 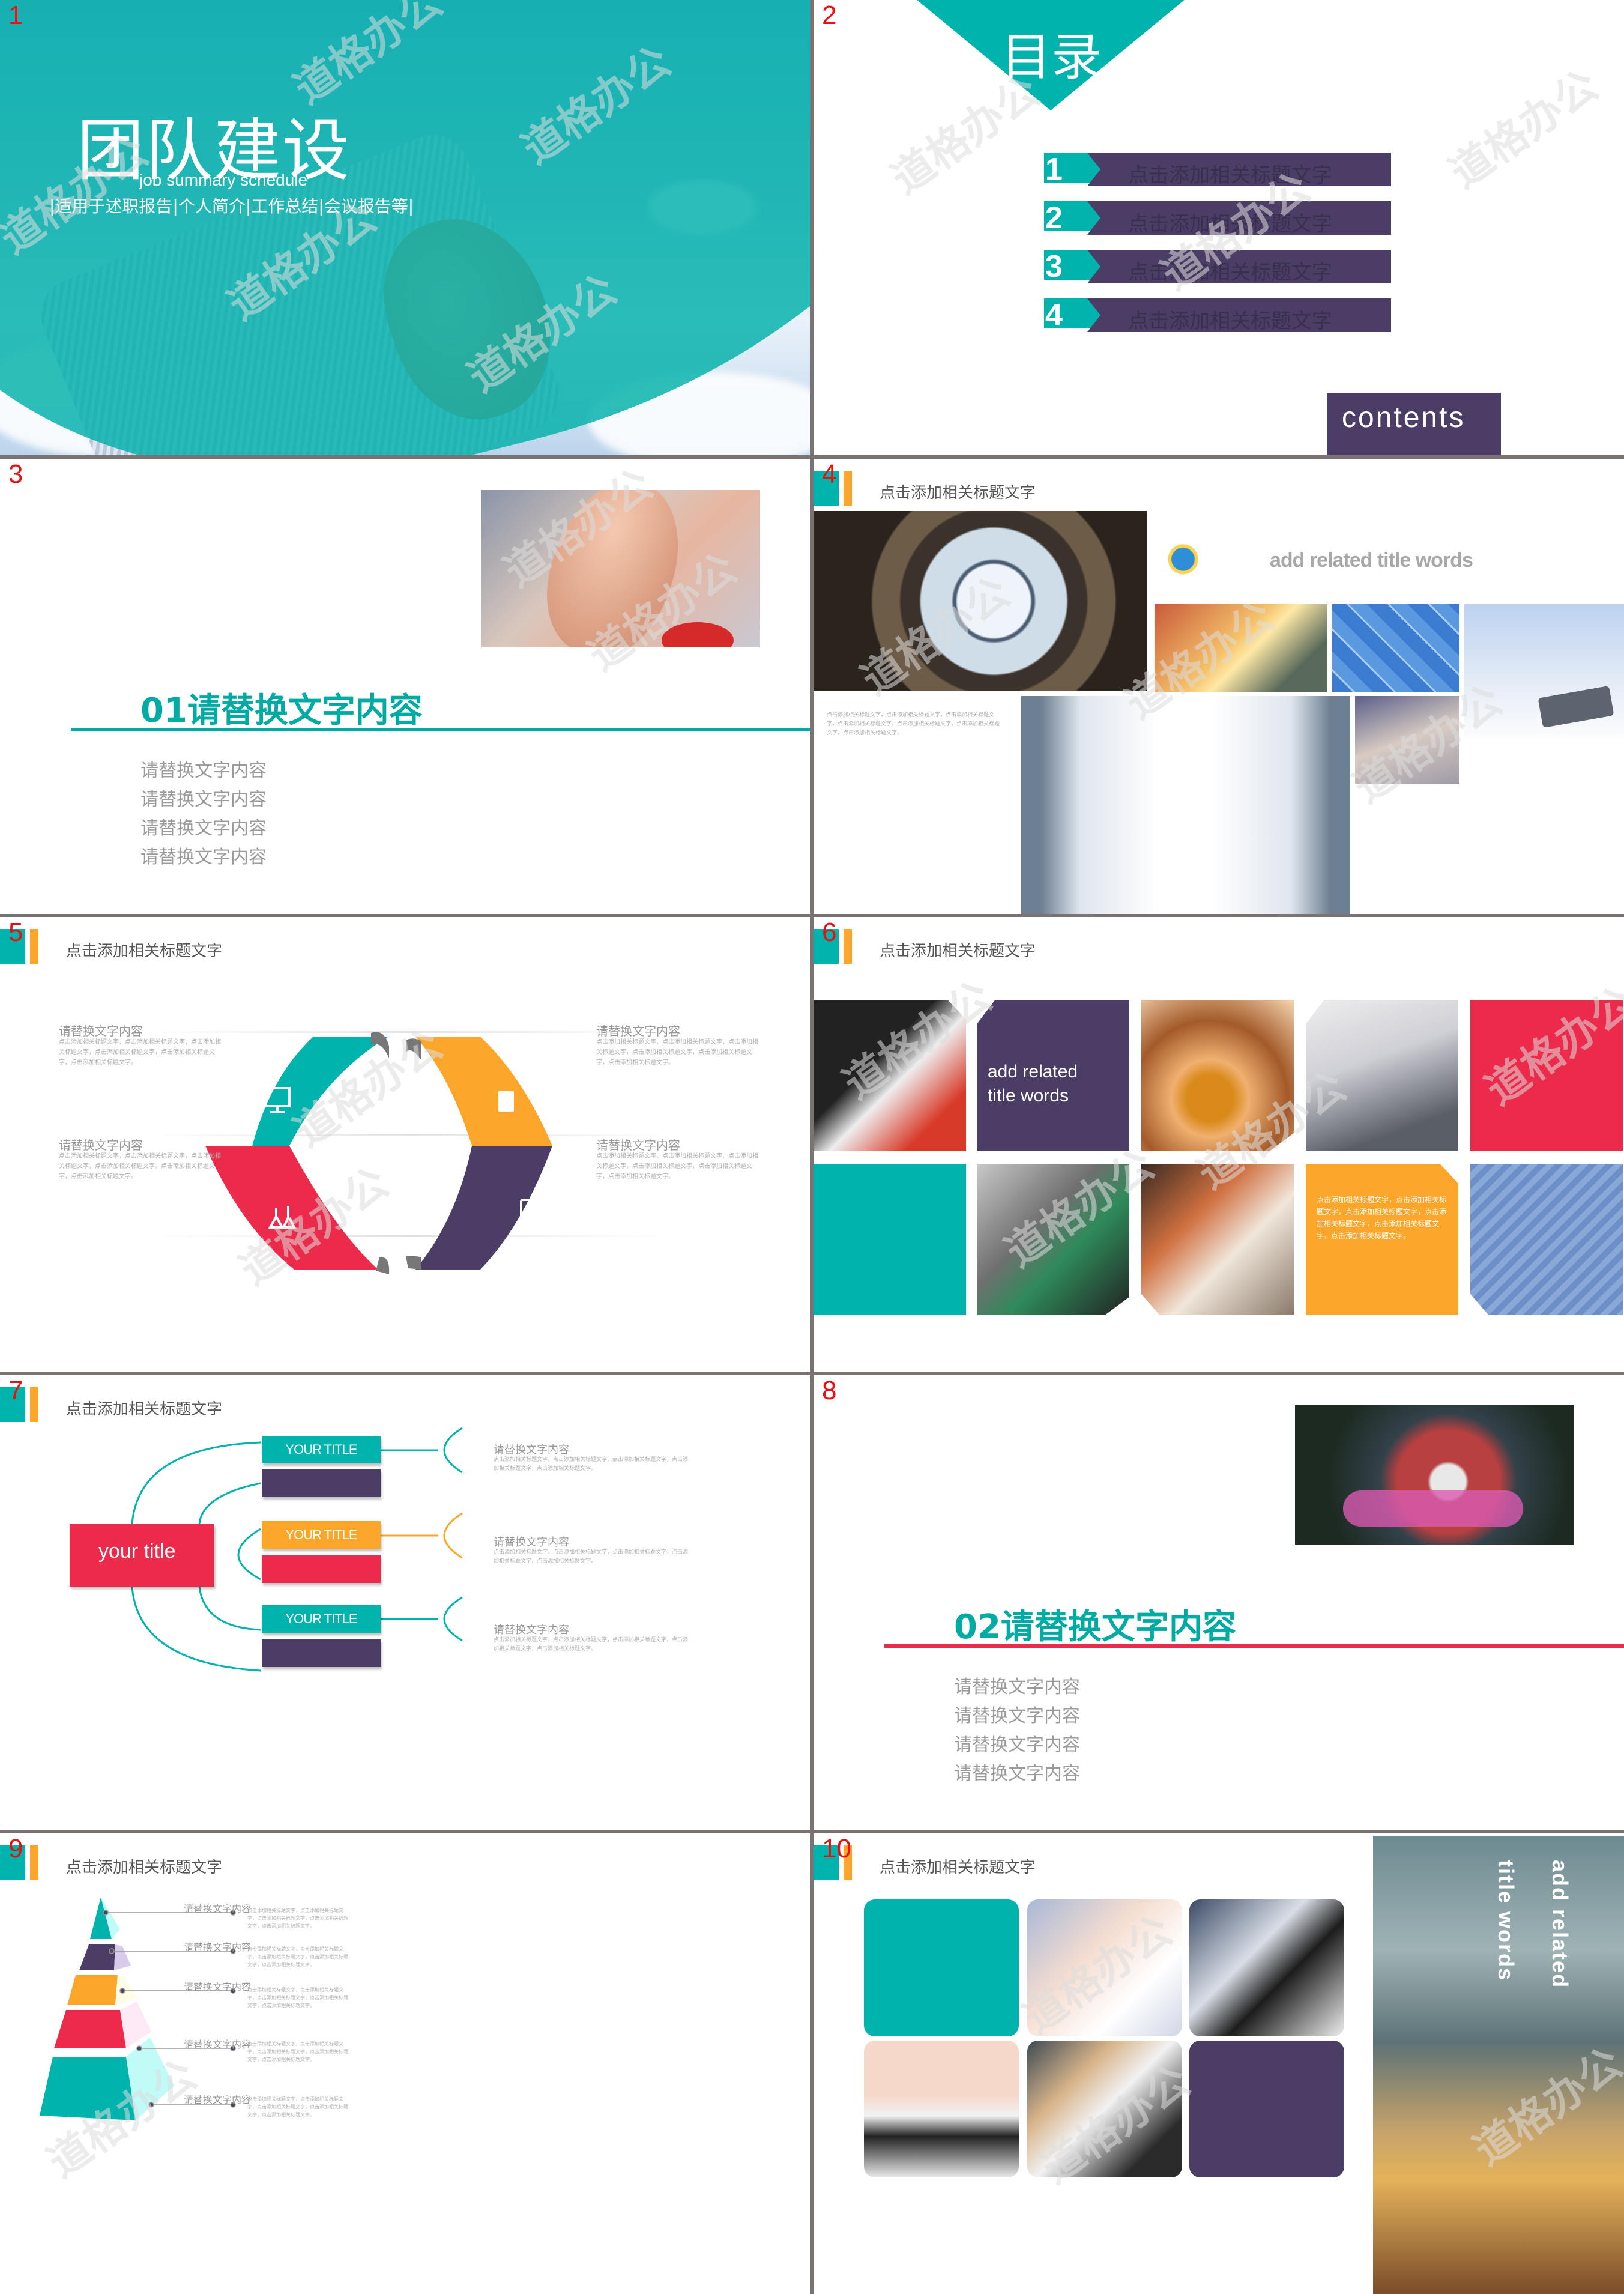 I want to click on rafting-team-photo, so click(x=1434, y=1475).